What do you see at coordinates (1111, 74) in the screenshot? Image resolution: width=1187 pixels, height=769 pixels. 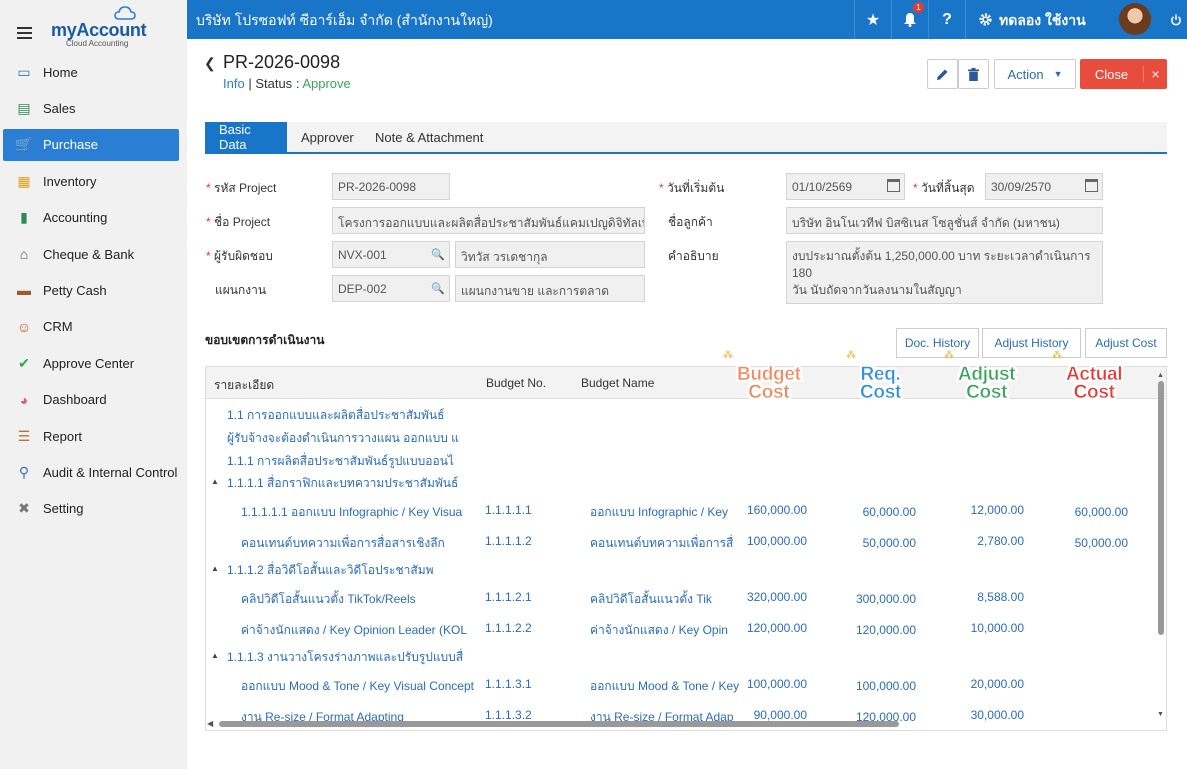 I see `close-label: Close` at bounding box center [1111, 74].